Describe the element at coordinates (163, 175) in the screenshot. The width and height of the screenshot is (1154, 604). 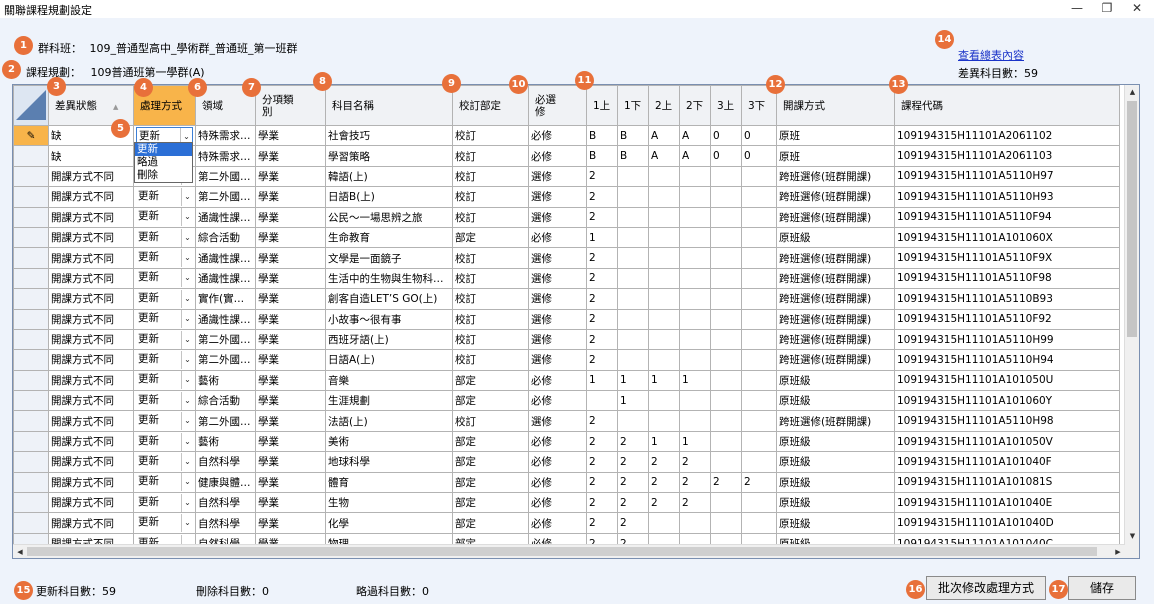
I see `dropdown-option-delete: 刪除` at that location.